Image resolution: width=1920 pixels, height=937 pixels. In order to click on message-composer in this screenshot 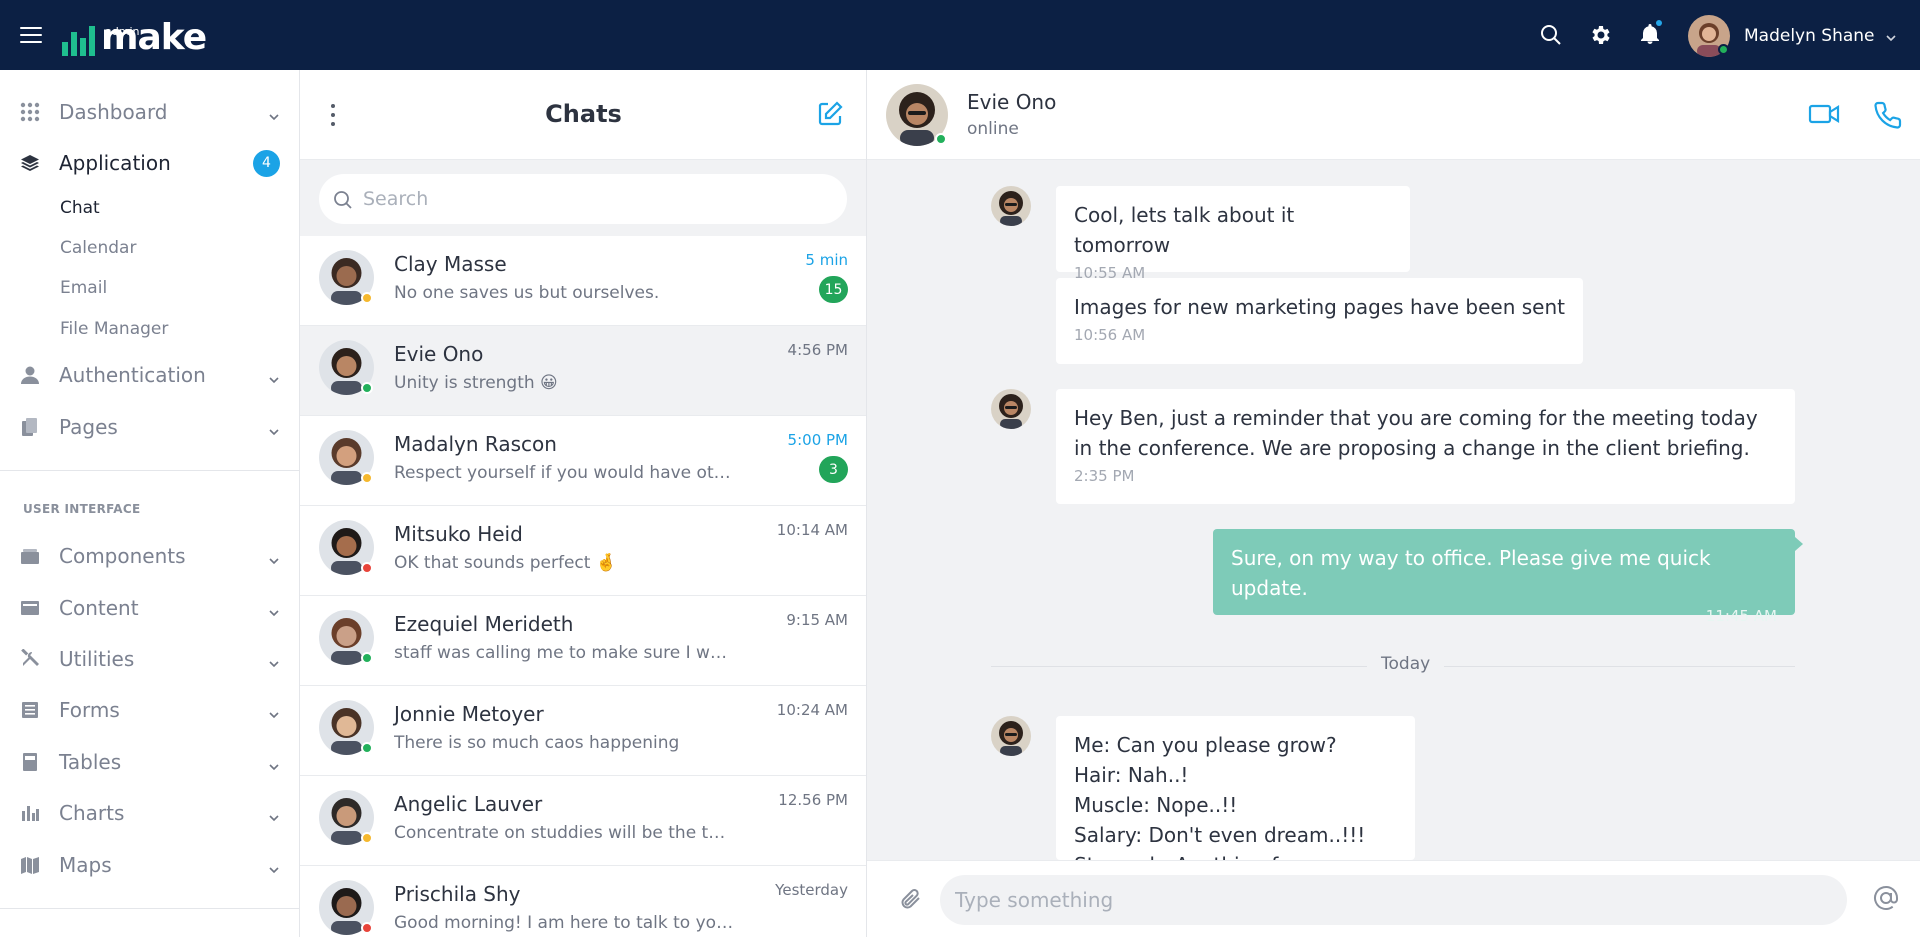, I will do `click(1393, 898)`.